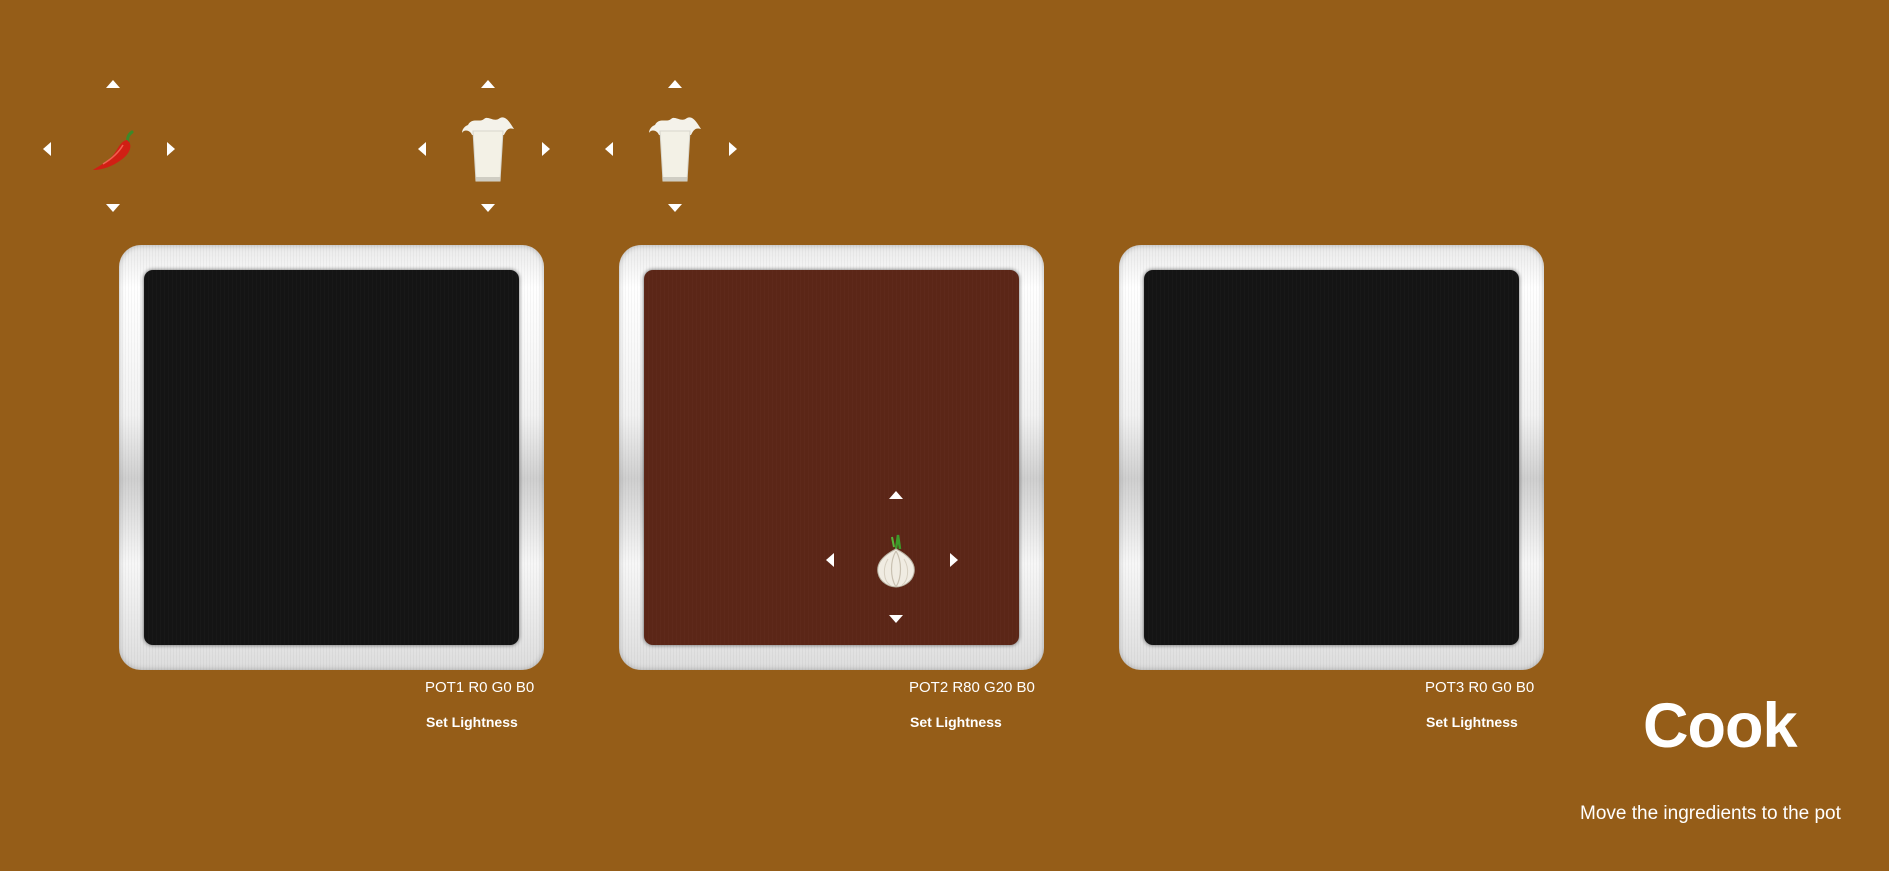 The width and height of the screenshot is (1889, 871). I want to click on pot-3-contents, so click(1331, 457).